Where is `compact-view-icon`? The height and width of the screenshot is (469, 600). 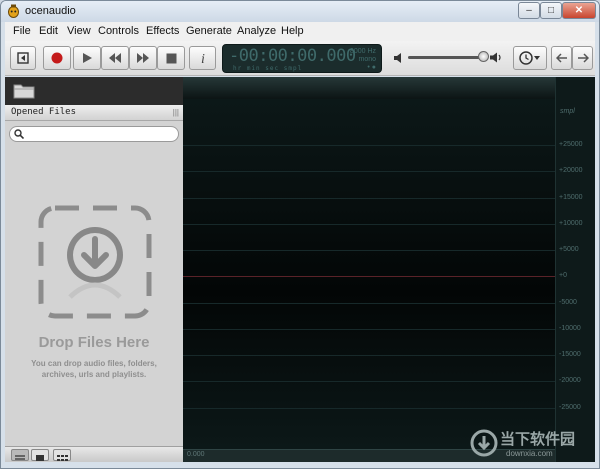 compact-view-icon is located at coordinates (40, 458).